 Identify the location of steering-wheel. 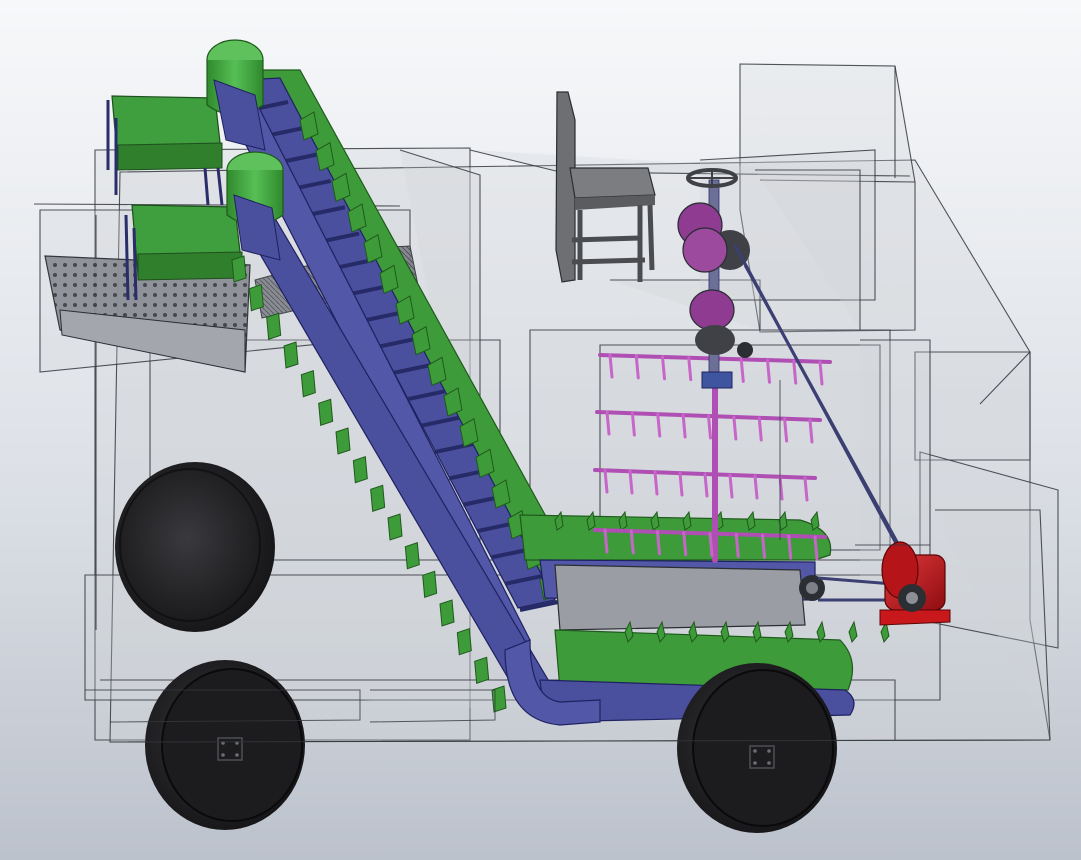
(712, 178).